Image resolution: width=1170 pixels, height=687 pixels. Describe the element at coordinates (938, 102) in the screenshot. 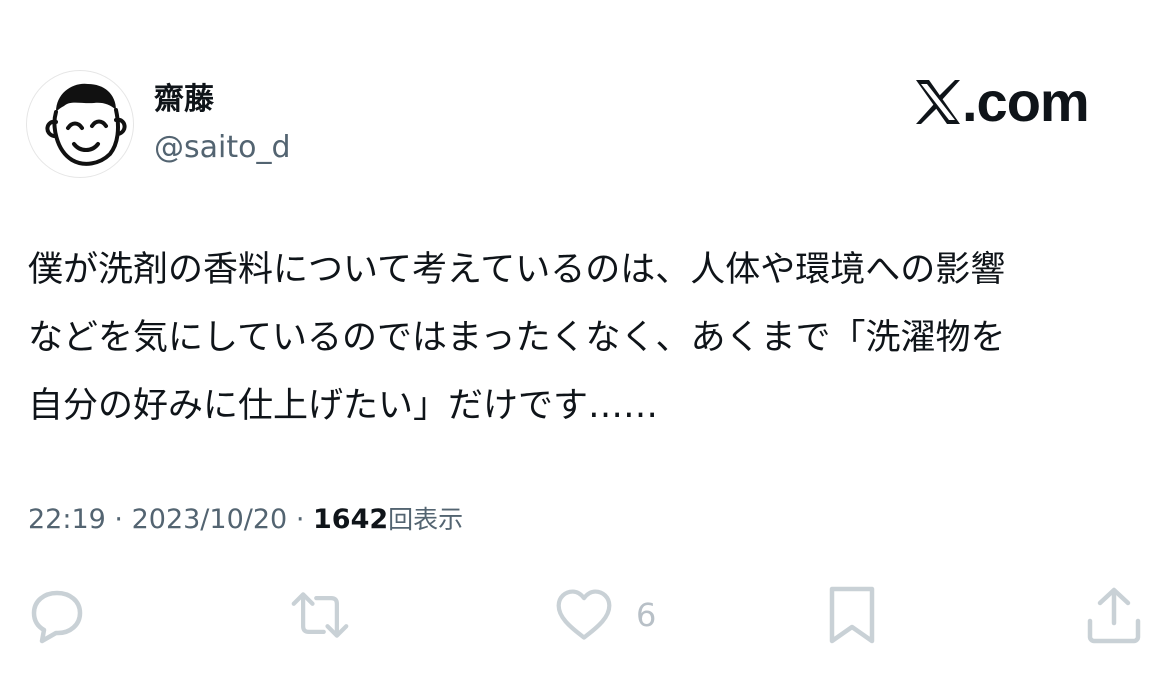

I see `x-logo-icon` at that location.